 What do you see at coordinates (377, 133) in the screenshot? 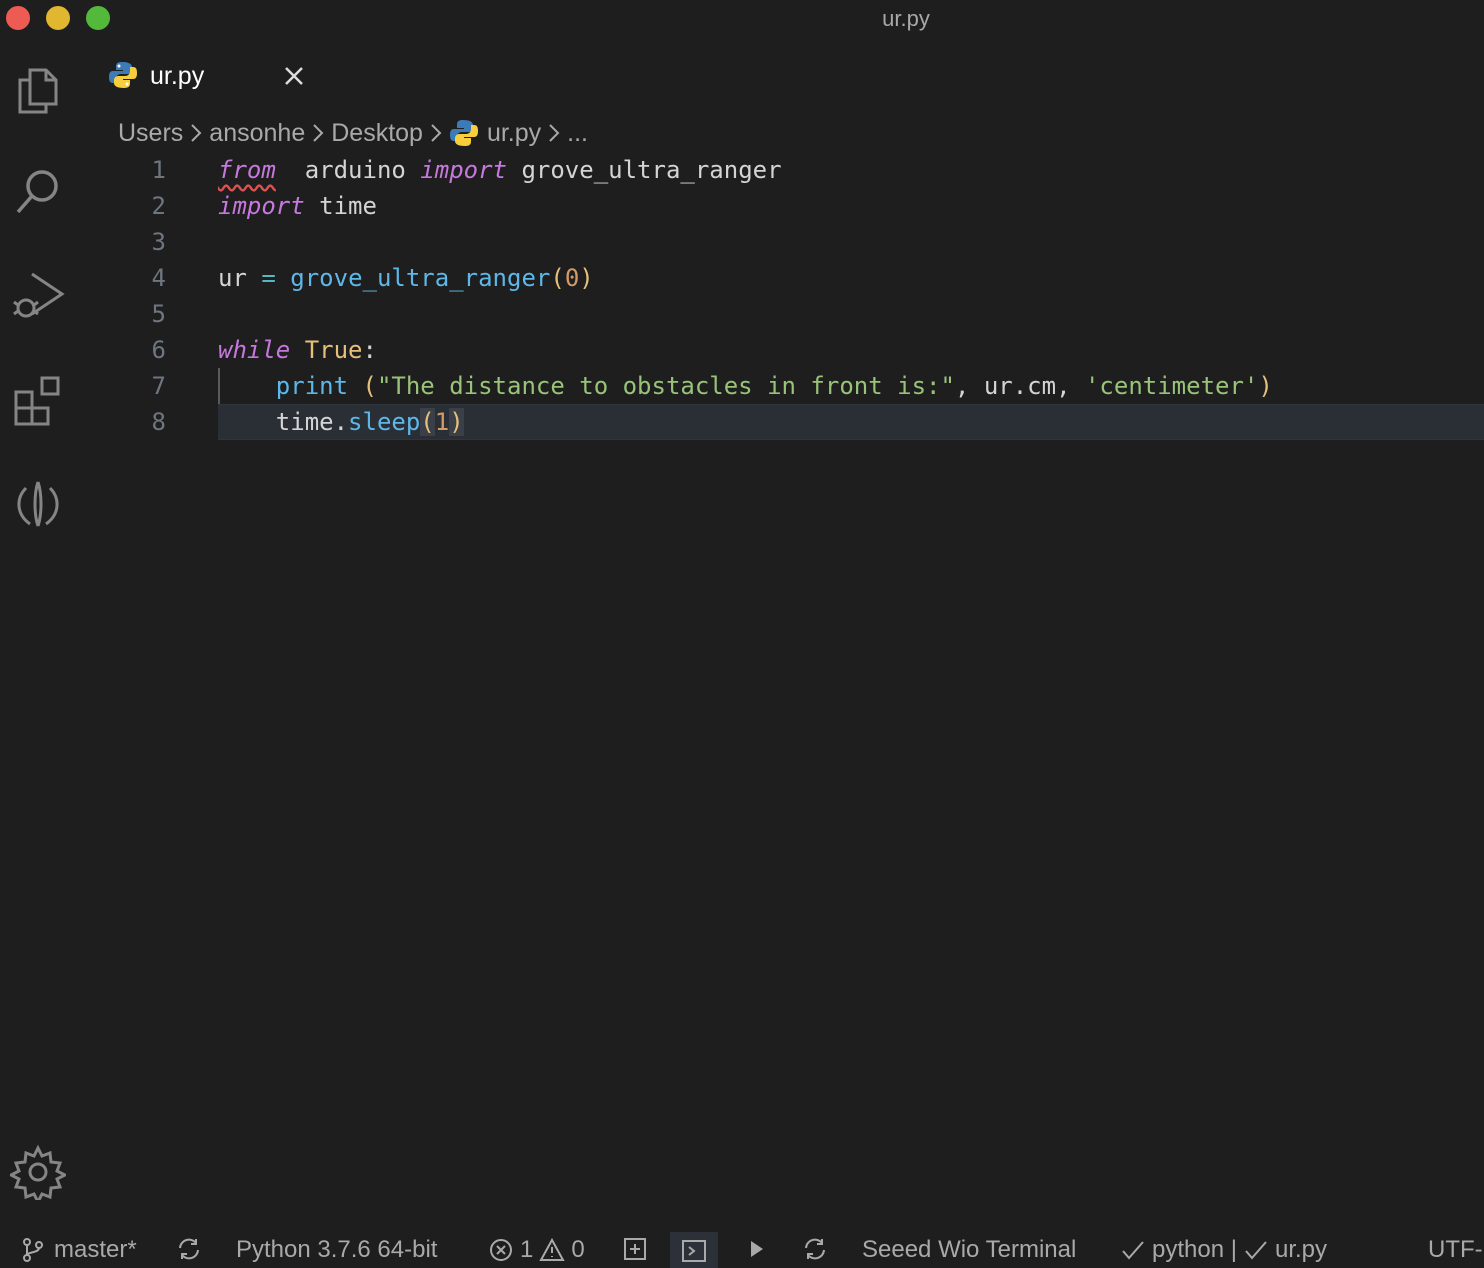
I see `breadcrumb-item-desktop: Desktop` at bounding box center [377, 133].